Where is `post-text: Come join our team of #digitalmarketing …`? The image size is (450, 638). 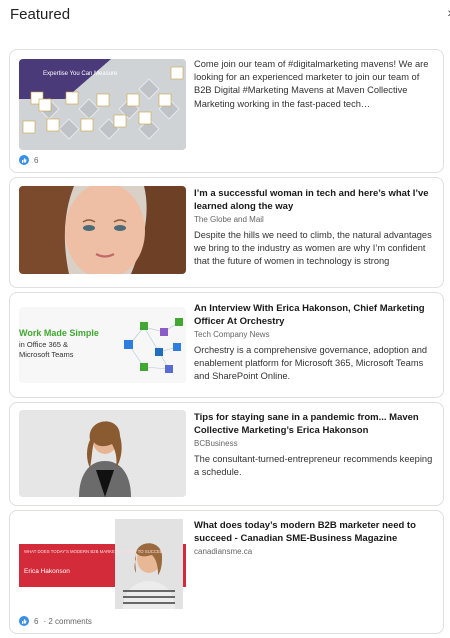 post-text: Come join our team of #digitalmarketing … is located at coordinates (314, 84).